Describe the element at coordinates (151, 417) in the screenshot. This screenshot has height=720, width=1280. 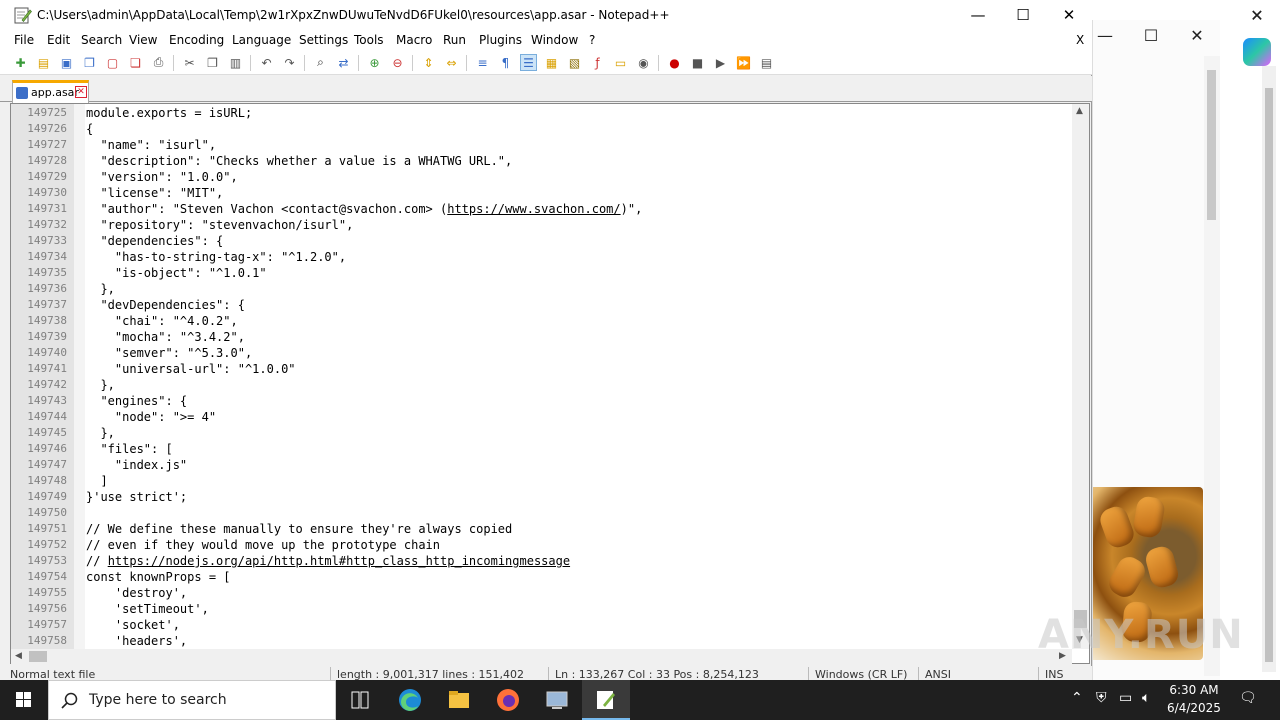
I see `code-line: "node": ">= 4"` at that location.